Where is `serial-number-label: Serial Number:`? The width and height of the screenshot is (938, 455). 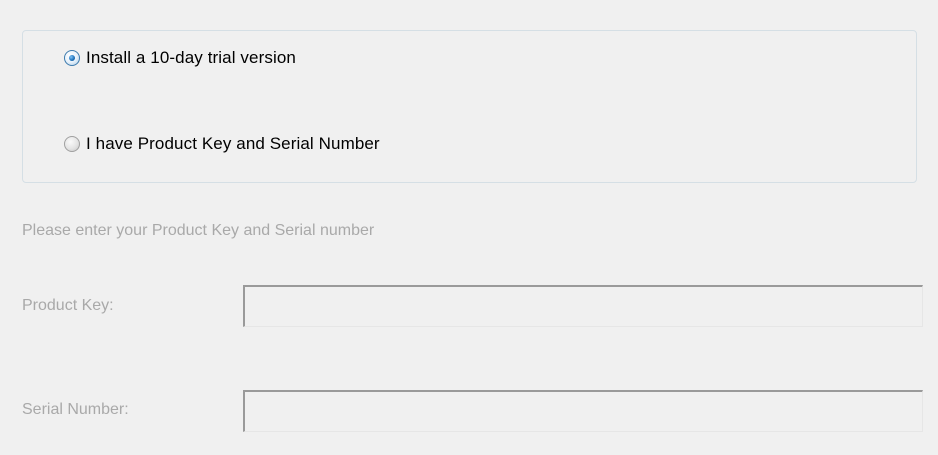 serial-number-label: Serial Number: is located at coordinates (75, 409).